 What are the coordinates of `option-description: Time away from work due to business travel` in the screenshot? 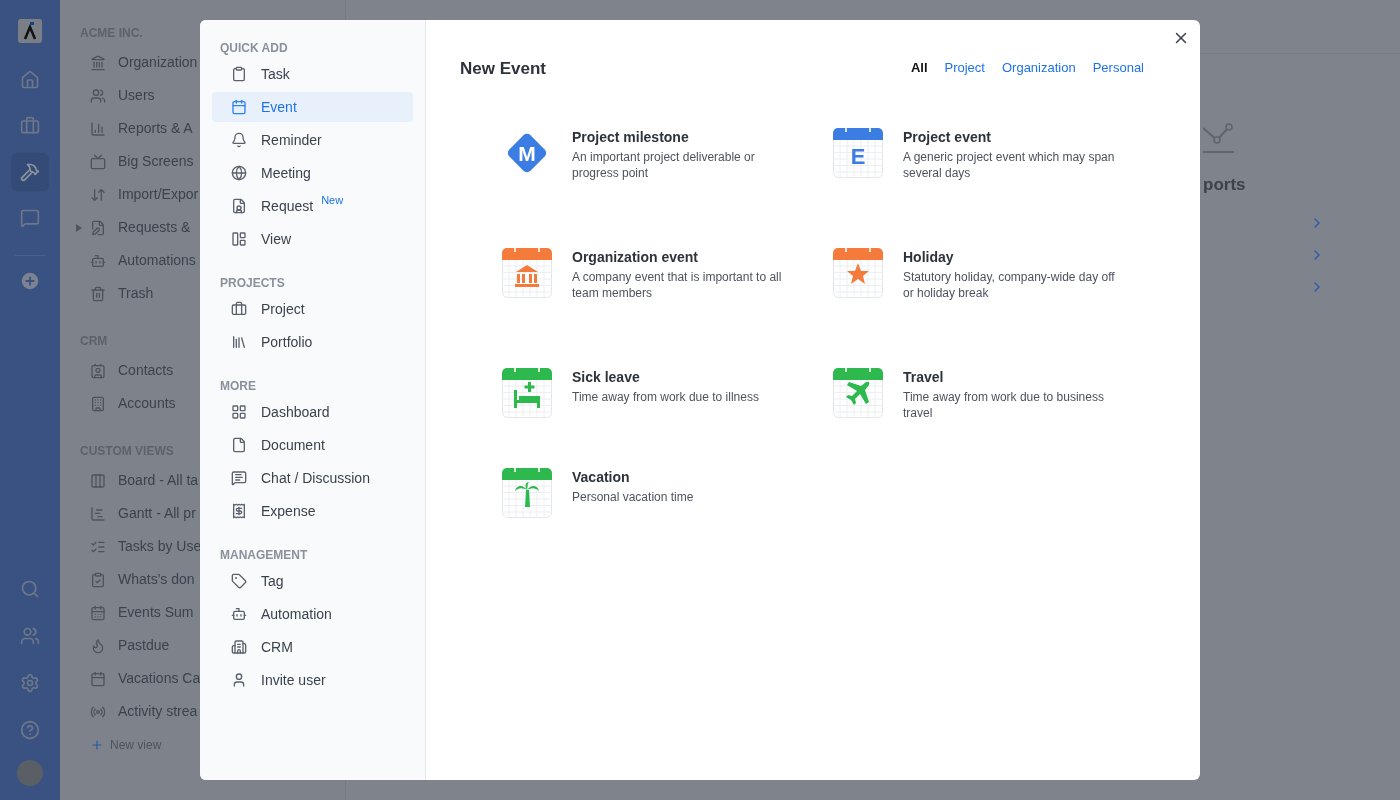 It's located at (1004, 404).